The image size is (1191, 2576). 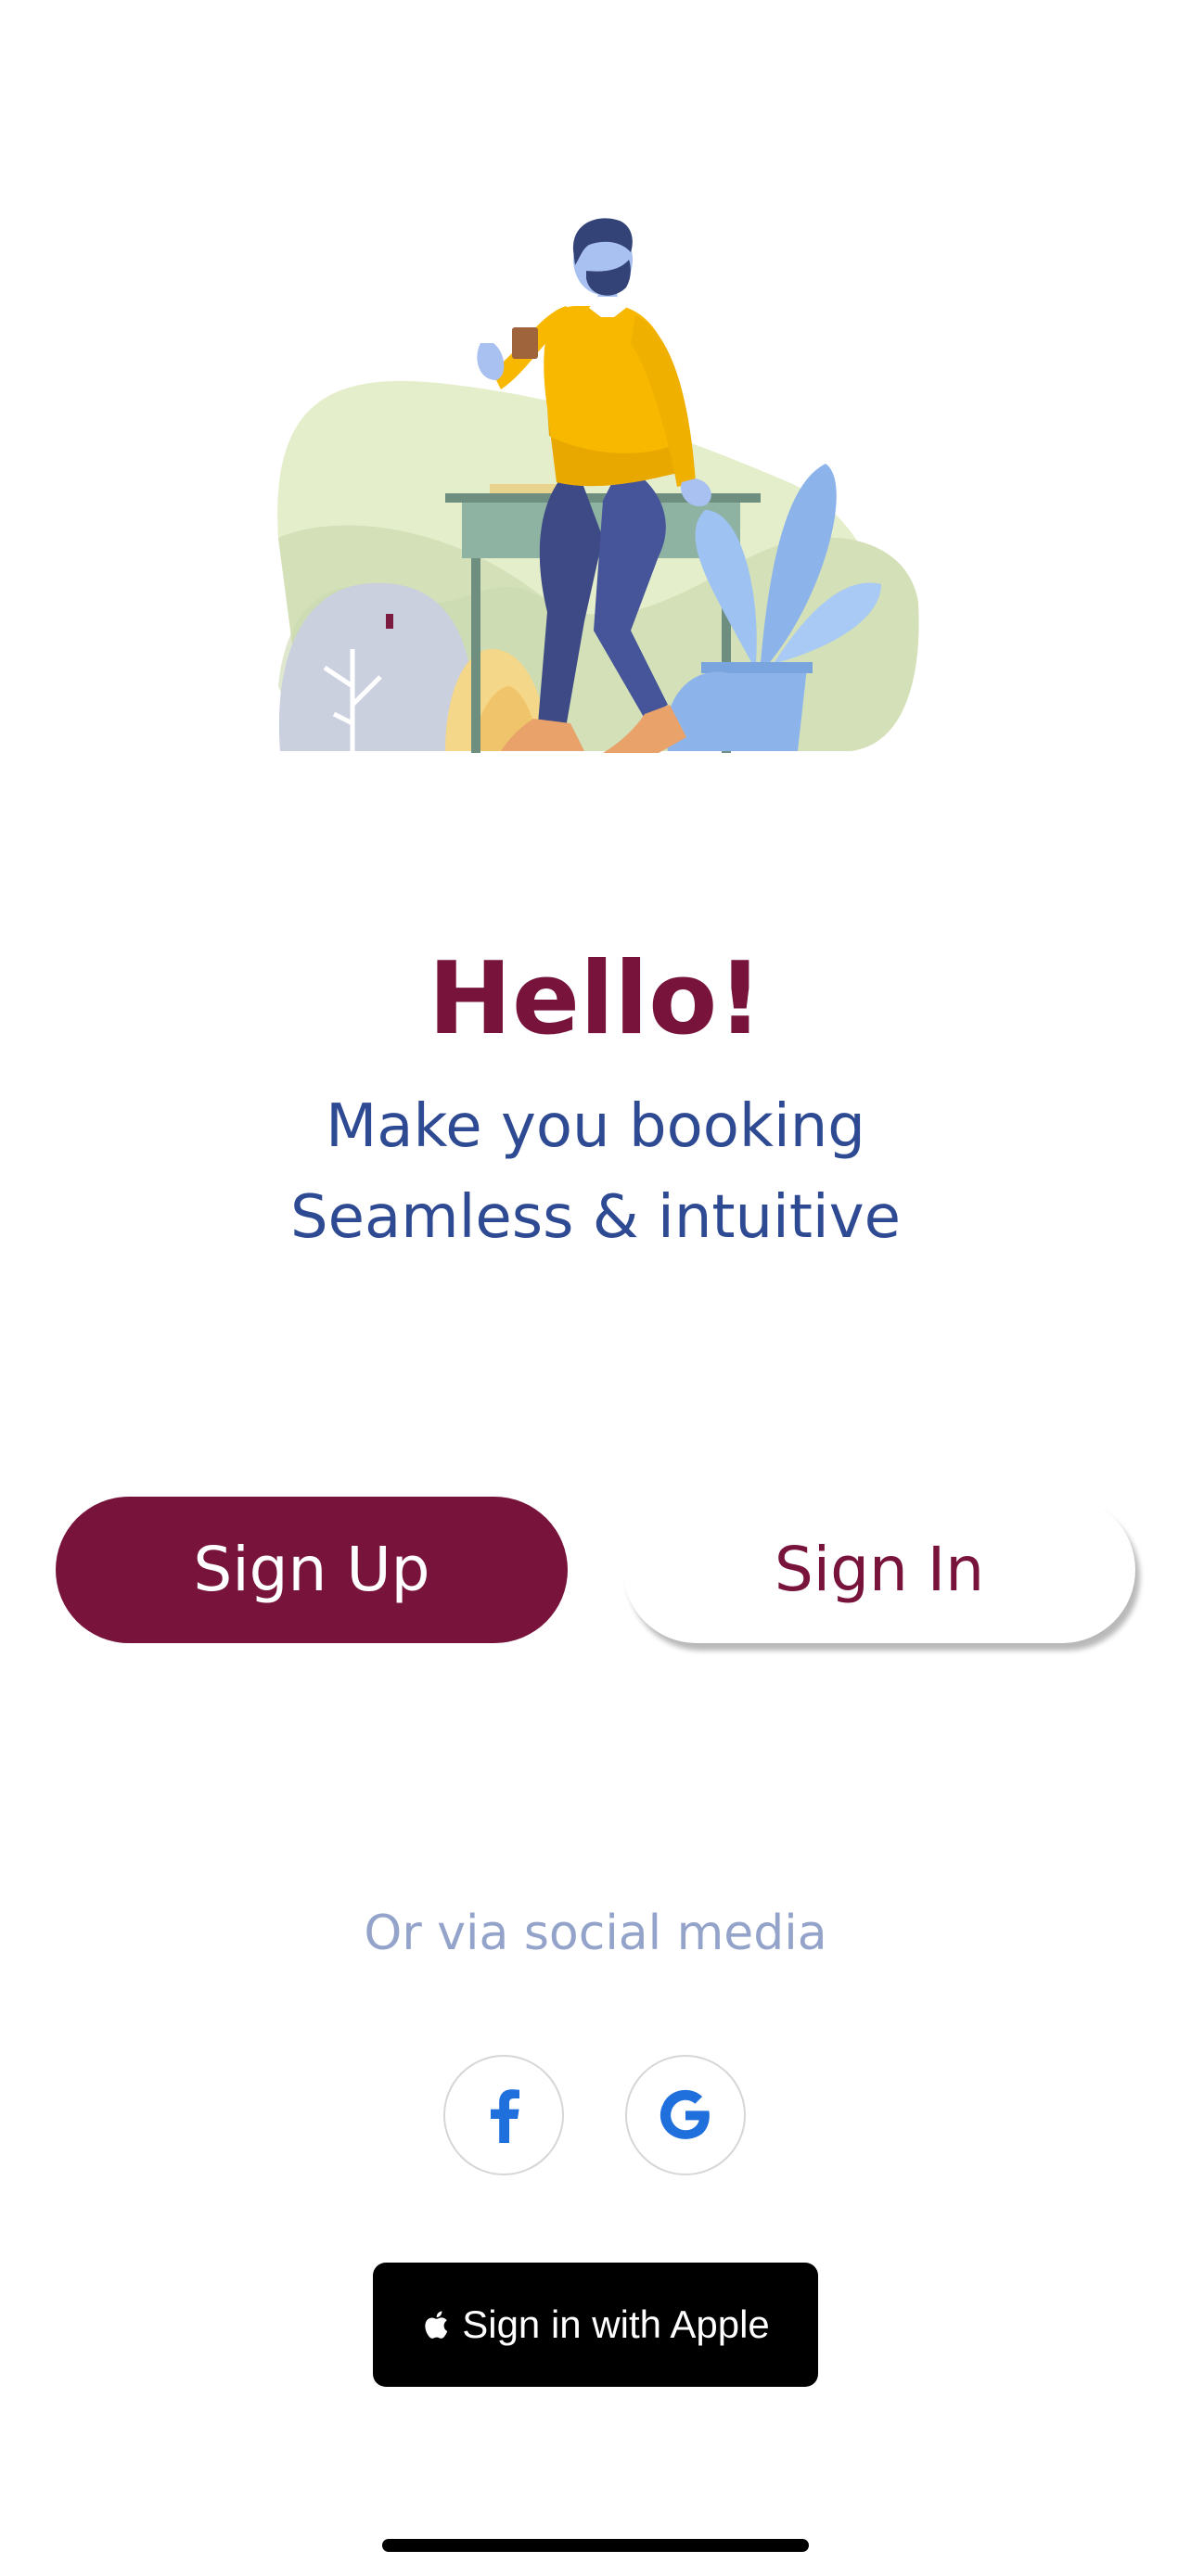 I want to click on facebook-icon, so click(x=505, y=2116).